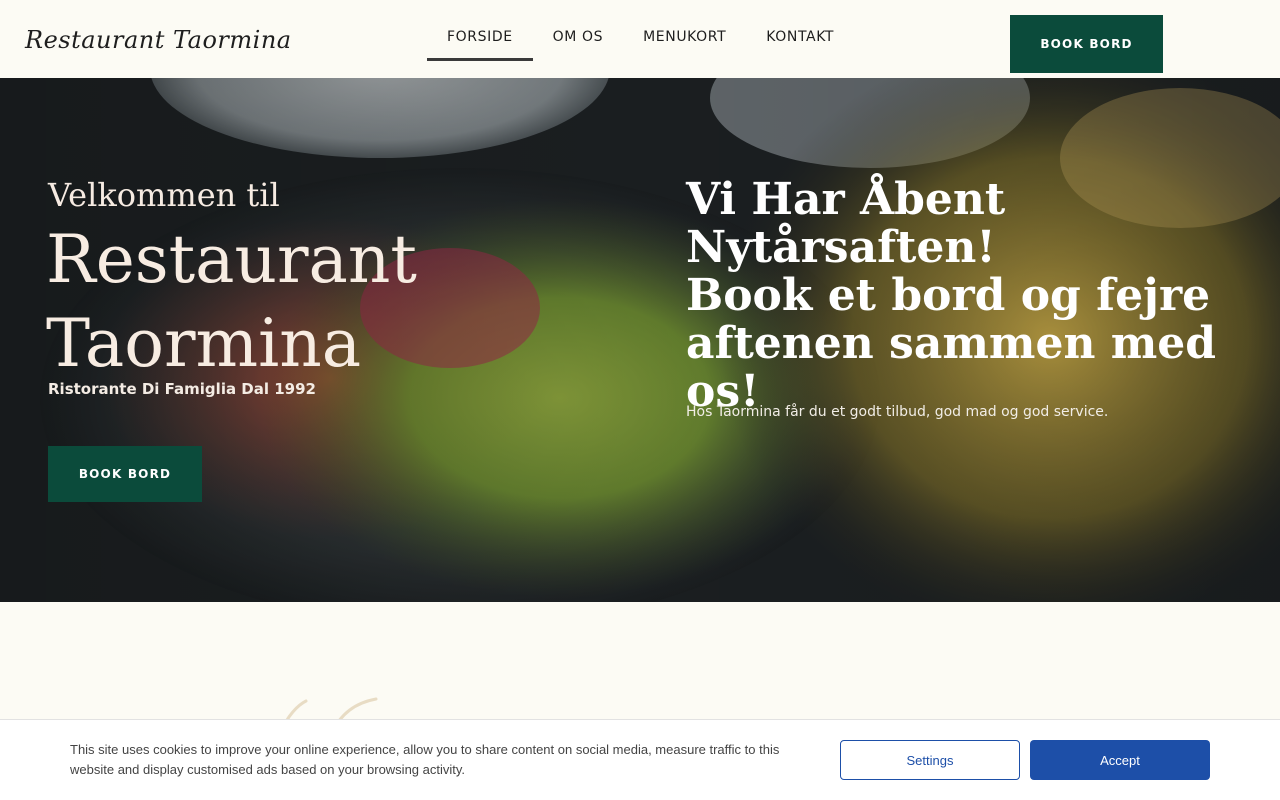 The height and width of the screenshot is (800, 1280). I want to click on nav-item-kontakt: KONTAKT, so click(800, 30).